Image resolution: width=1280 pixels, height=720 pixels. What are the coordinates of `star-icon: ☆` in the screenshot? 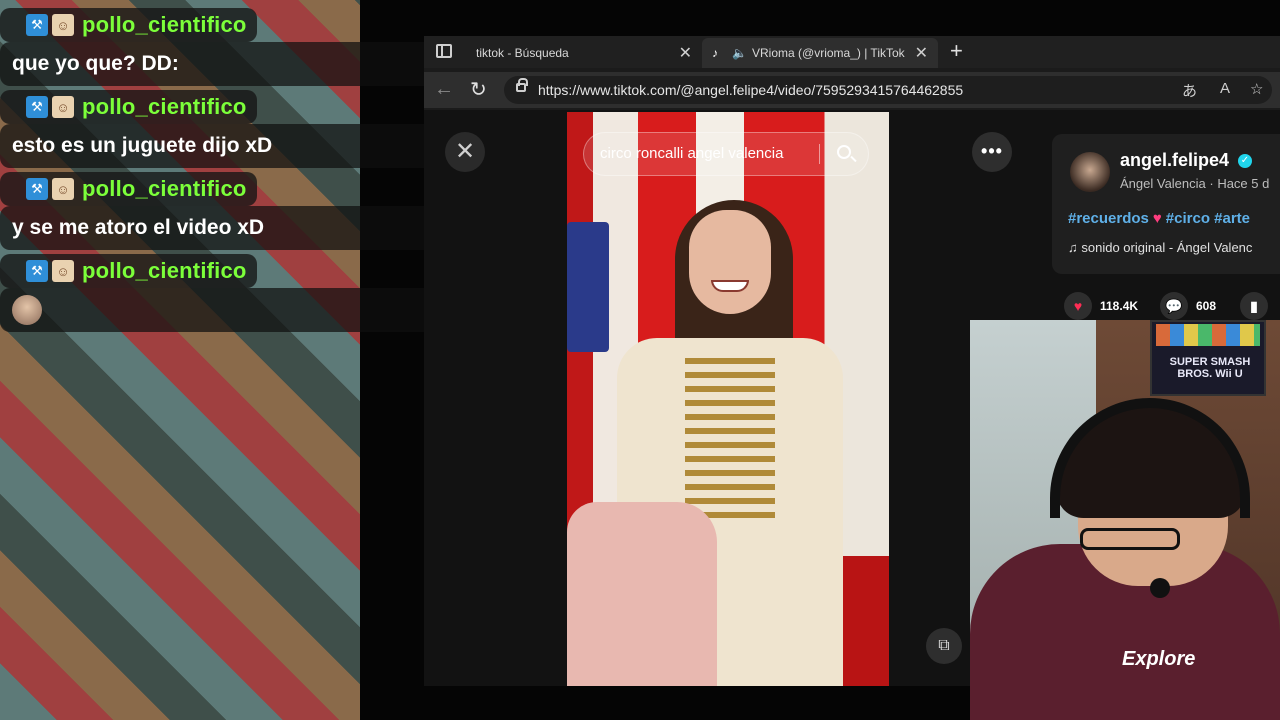 It's located at (1256, 89).